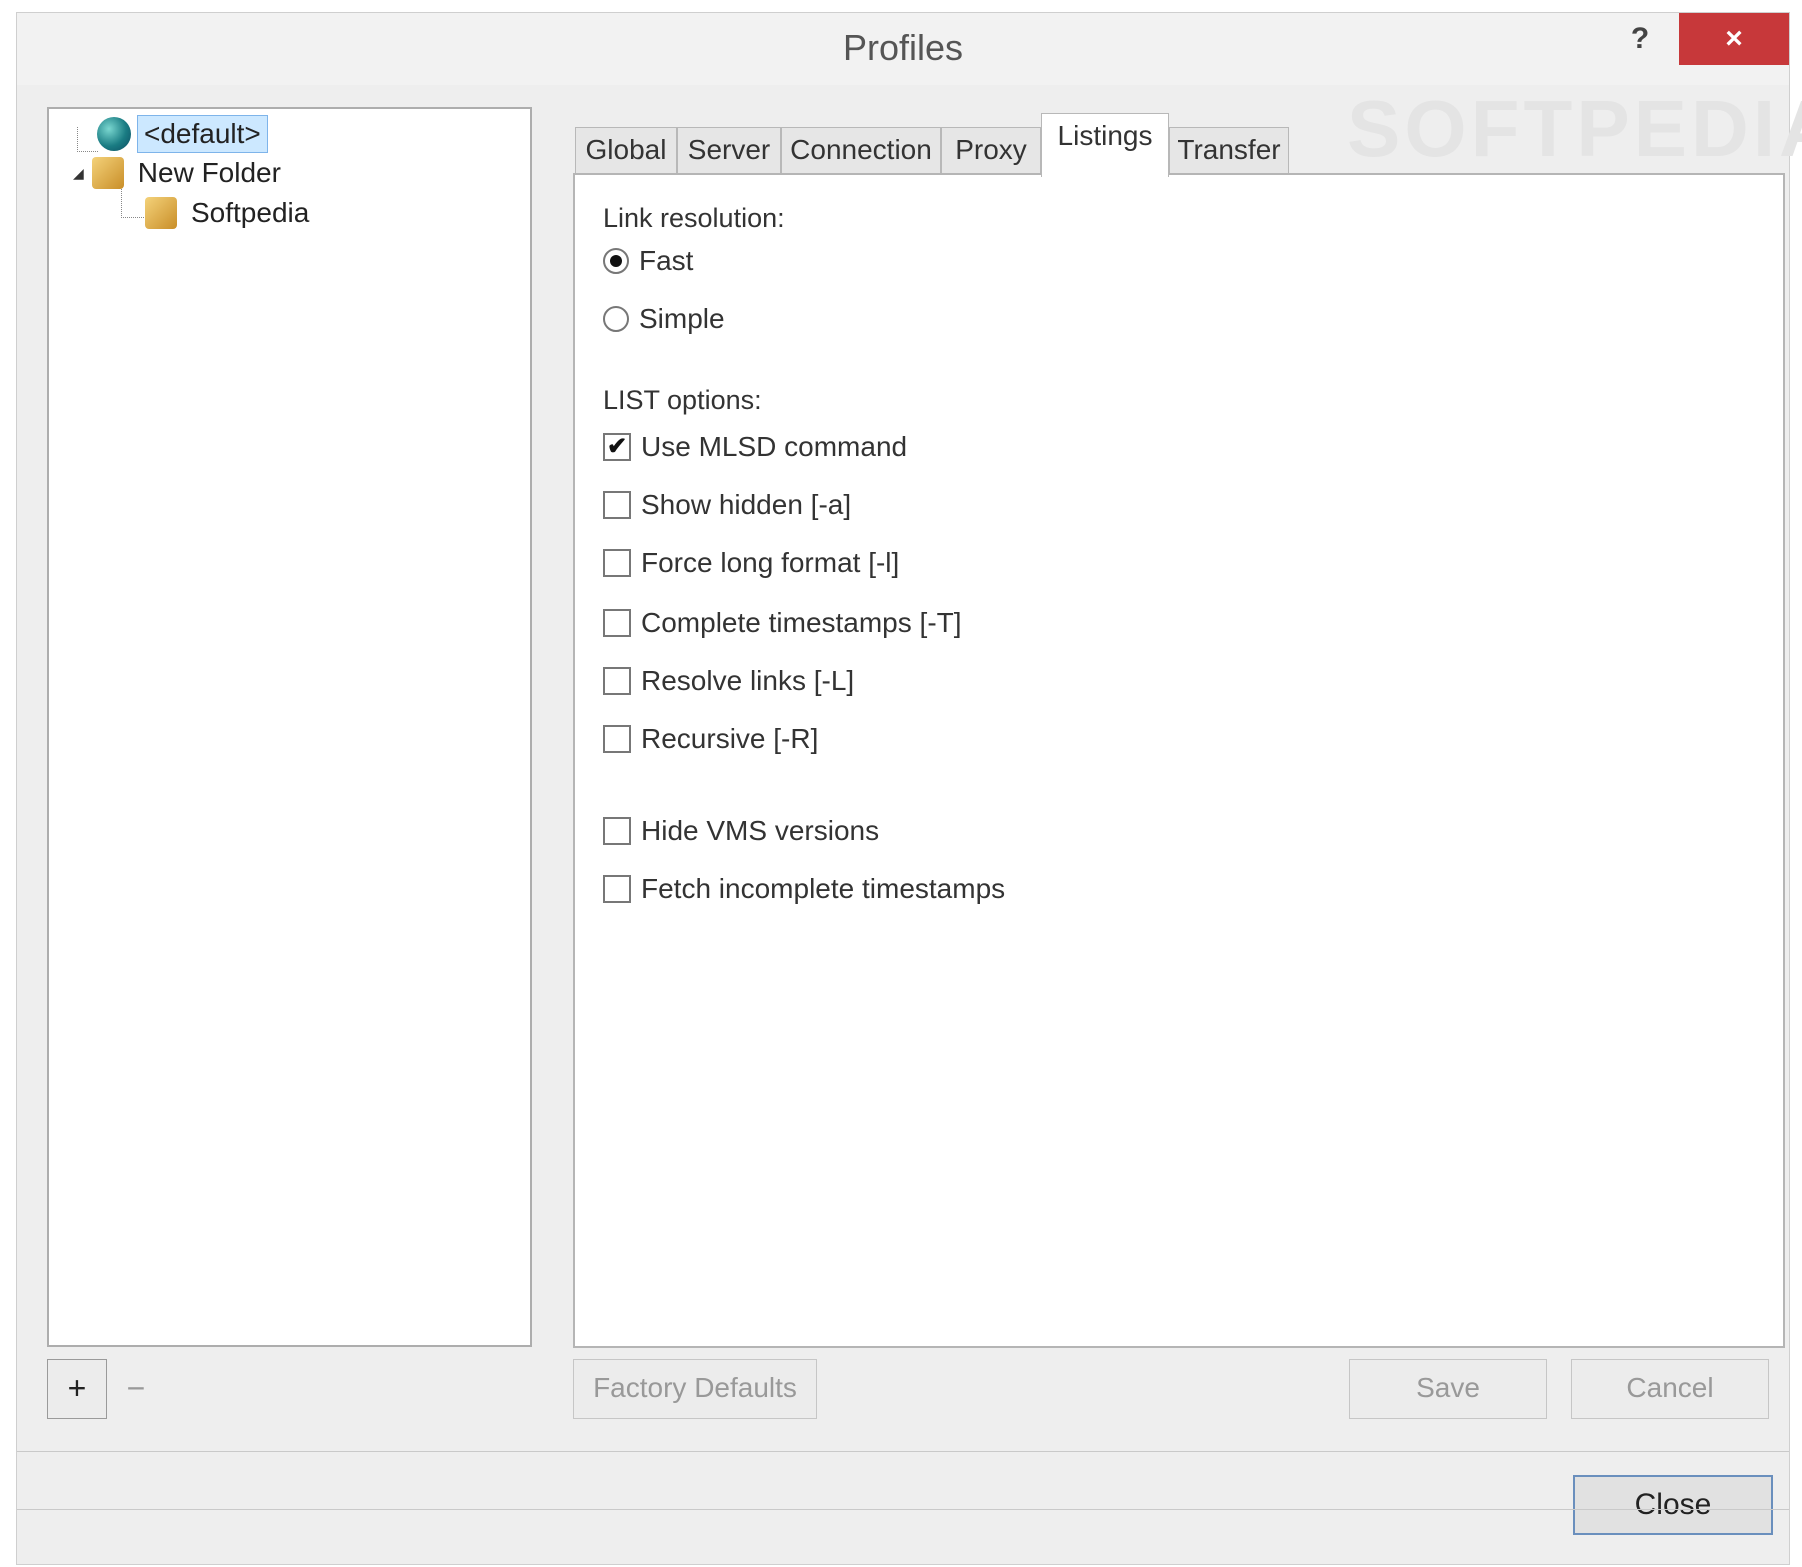 The image size is (1802, 1567). I want to click on save-button: Save, so click(1448, 1389).